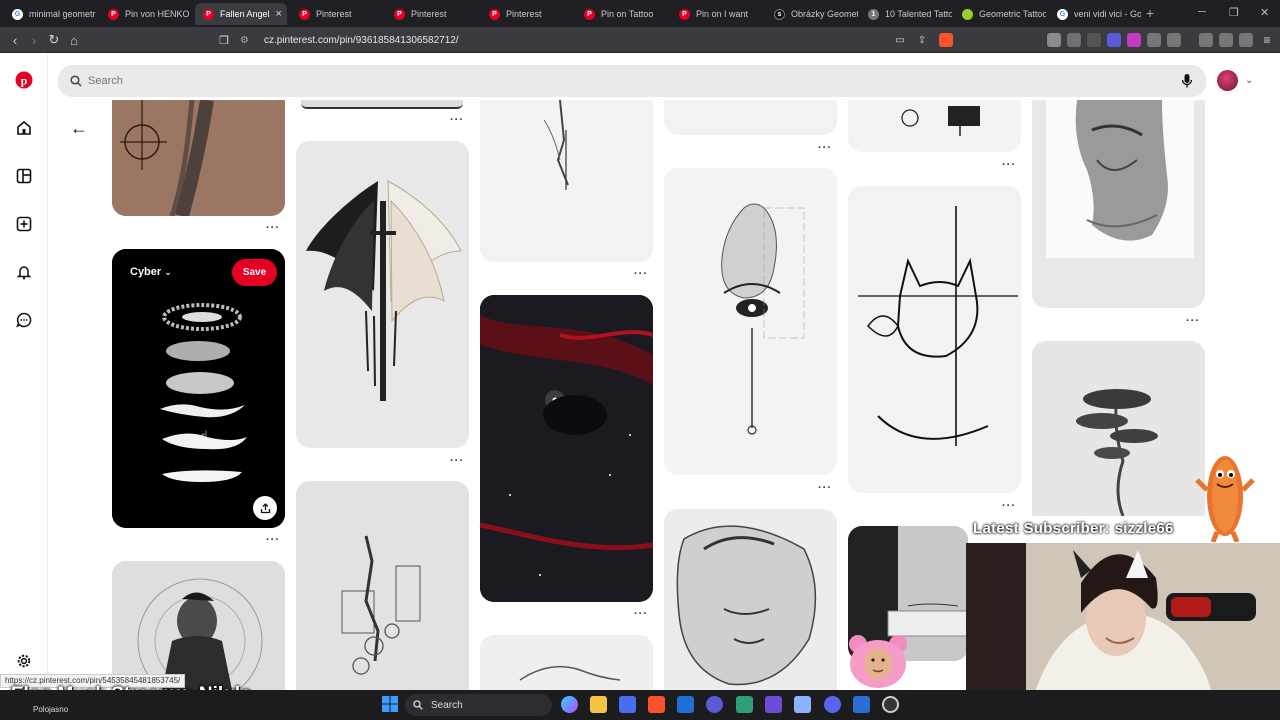  Describe the element at coordinates (906, 14) in the screenshot. I see `browser-tab: 1 10 Talented Tatto` at that location.